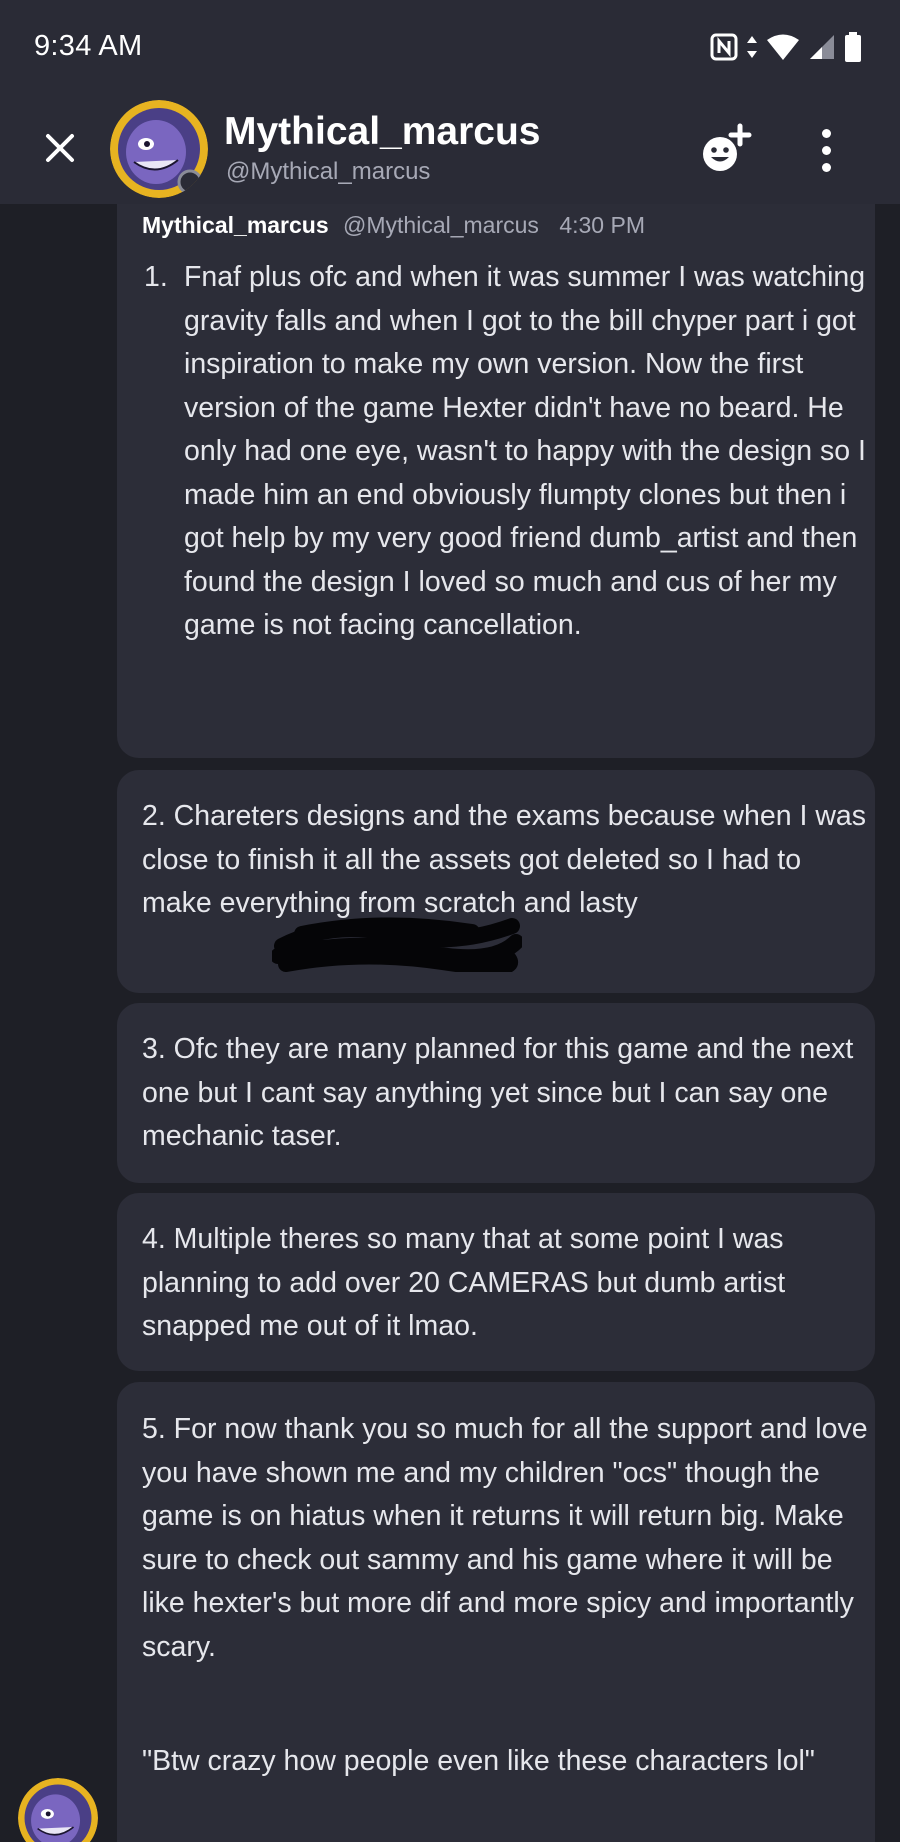 The width and height of the screenshot is (900, 1842). I want to click on status-bar: 9:34 AM, so click(450, 50).